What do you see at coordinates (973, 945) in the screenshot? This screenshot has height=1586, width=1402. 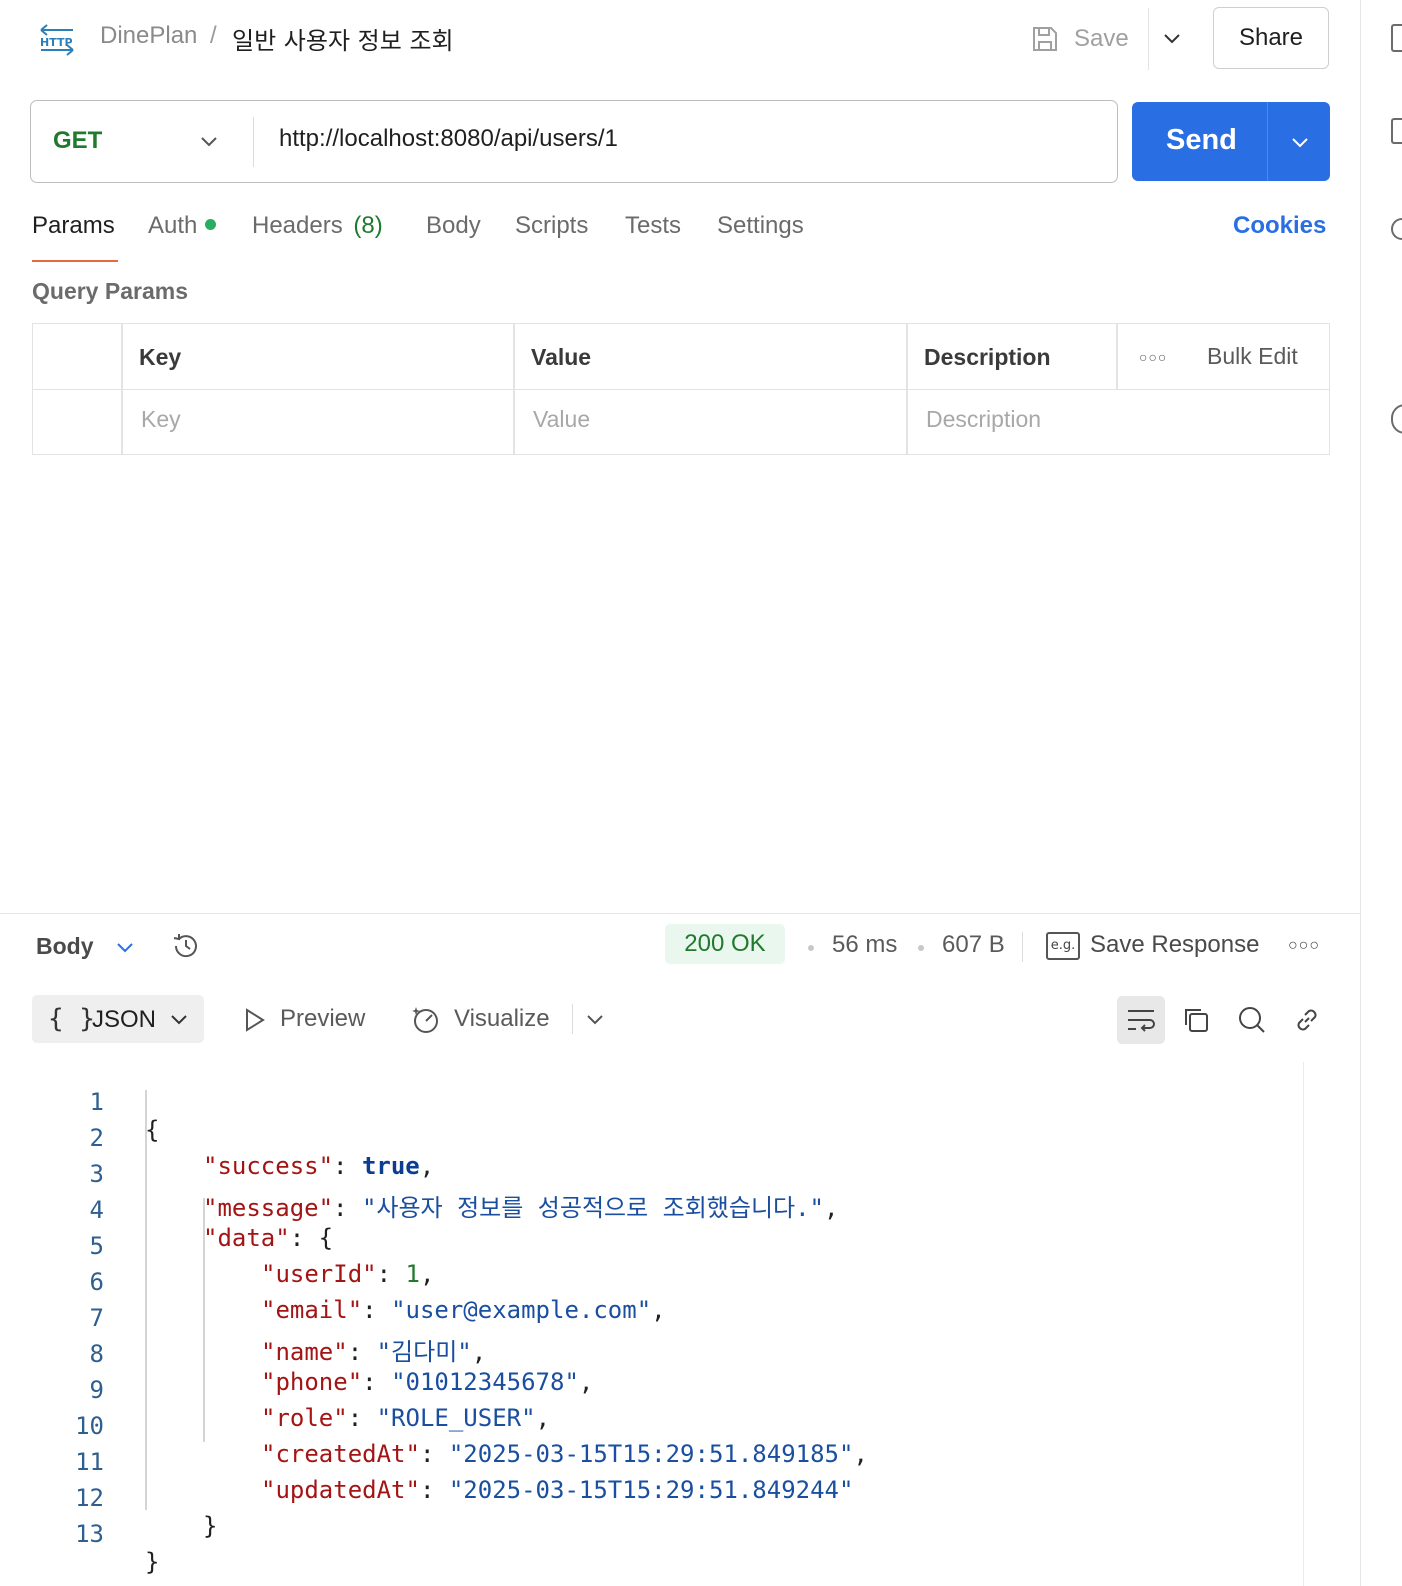 I see `response-size: 607 B` at bounding box center [973, 945].